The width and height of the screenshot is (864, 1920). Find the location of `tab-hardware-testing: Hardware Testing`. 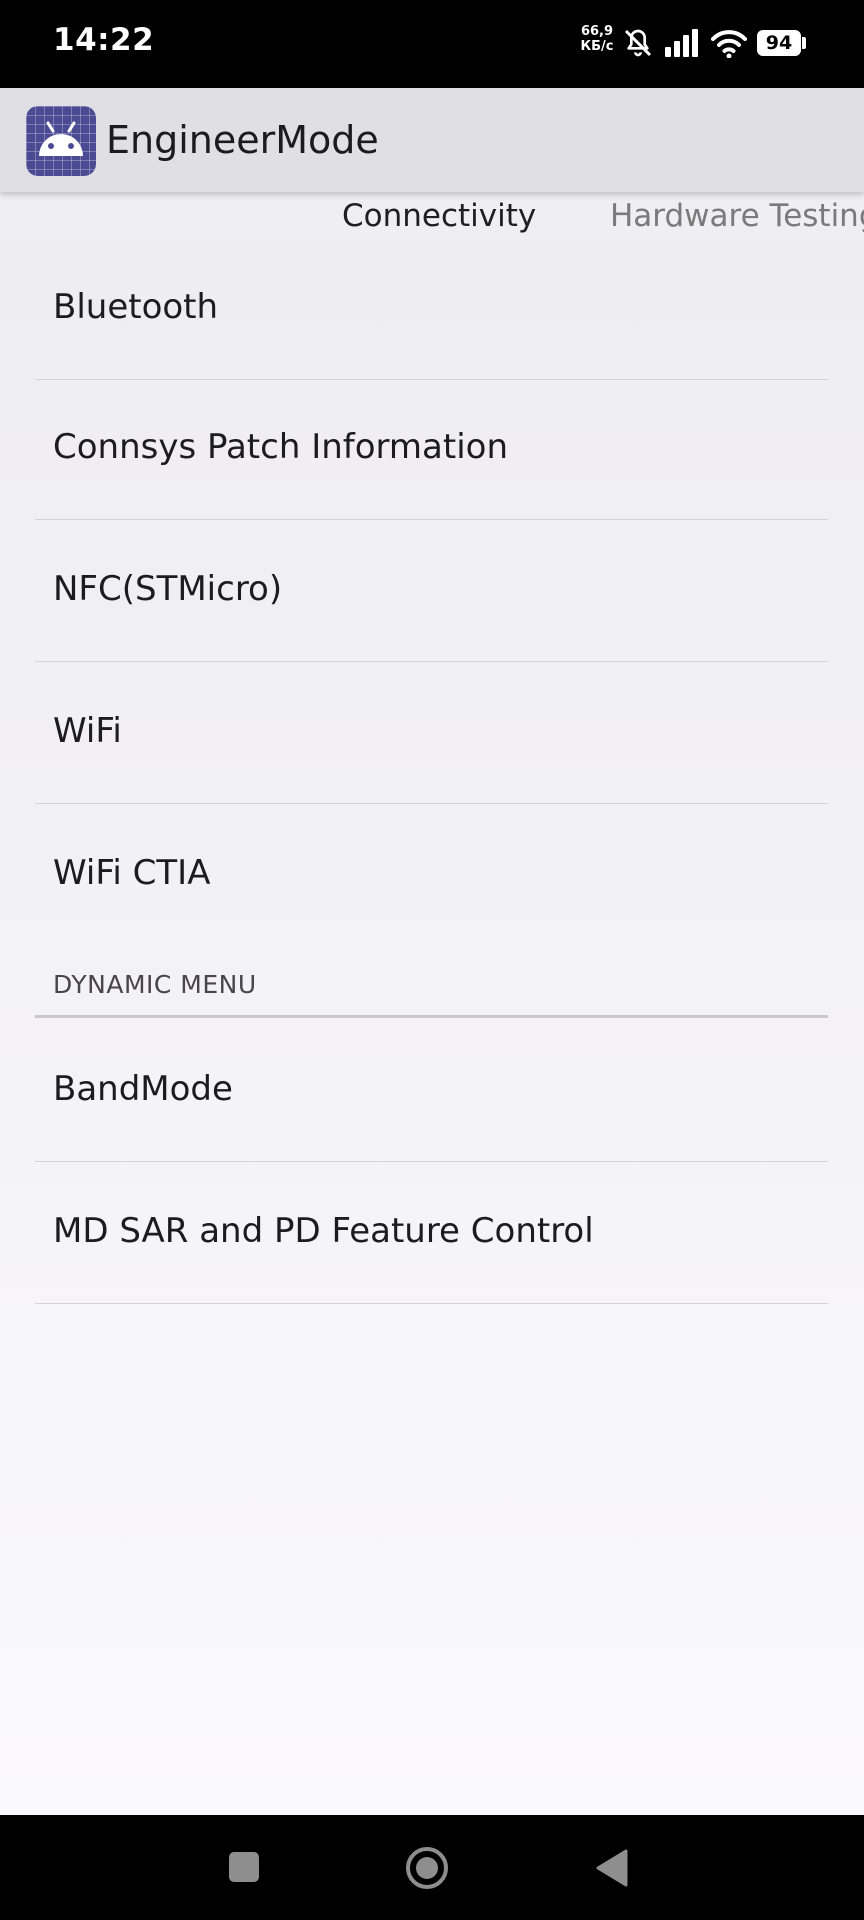

tab-hardware-testing: Hardware Testing is located at coordinates (737, 216).